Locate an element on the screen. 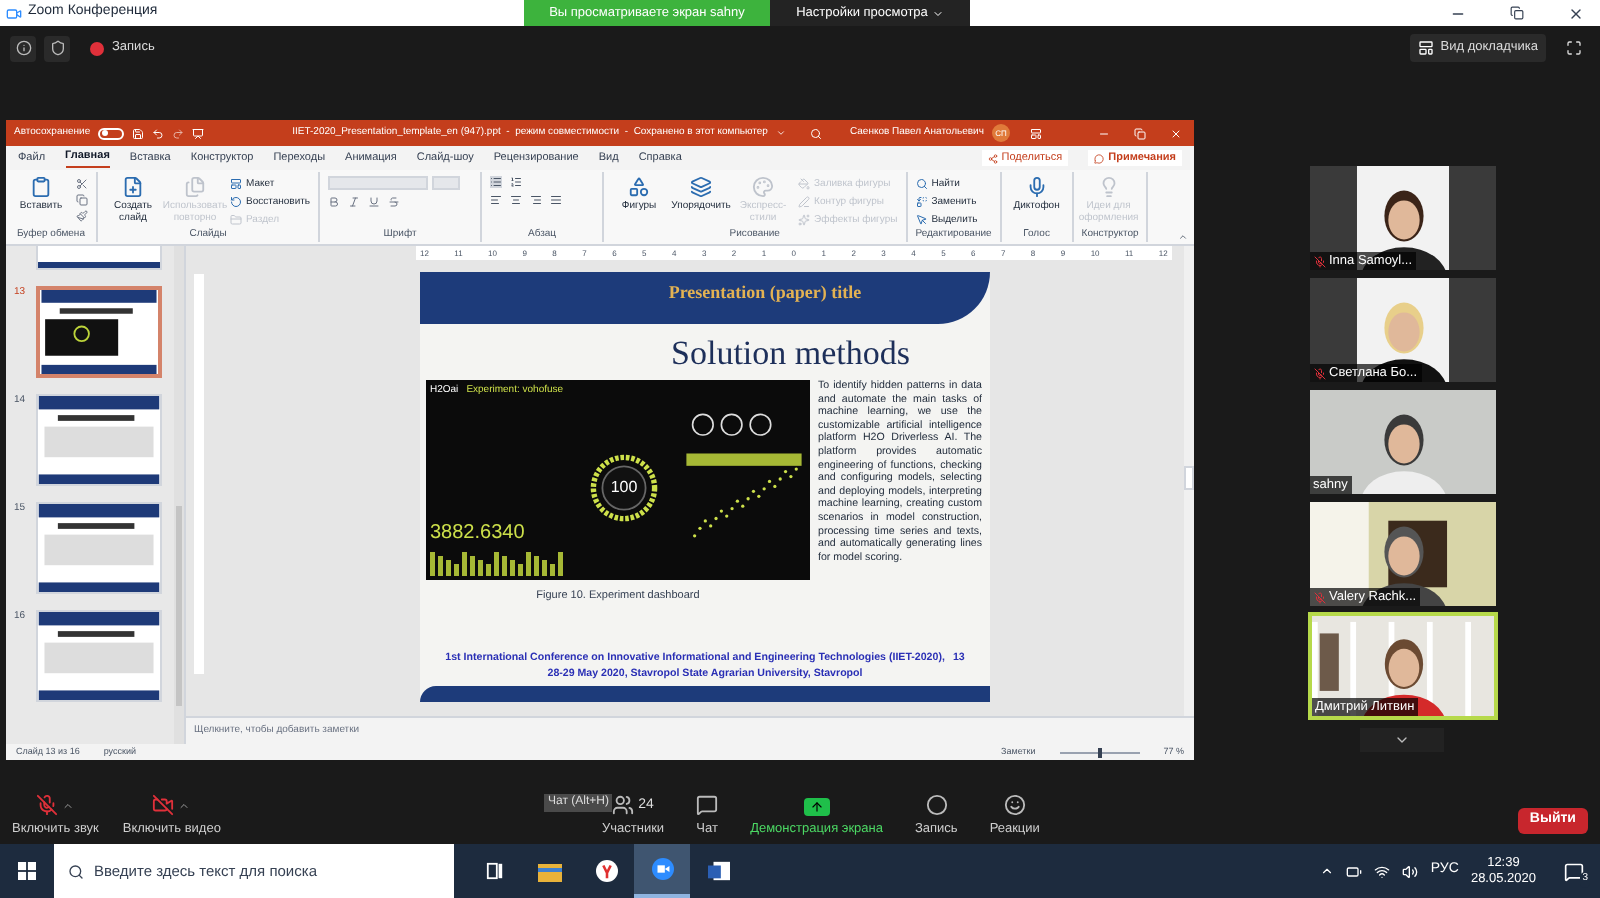 The width and height of the screenshot is (1600, 898). browser-icon is located at coordinates (606, 871).